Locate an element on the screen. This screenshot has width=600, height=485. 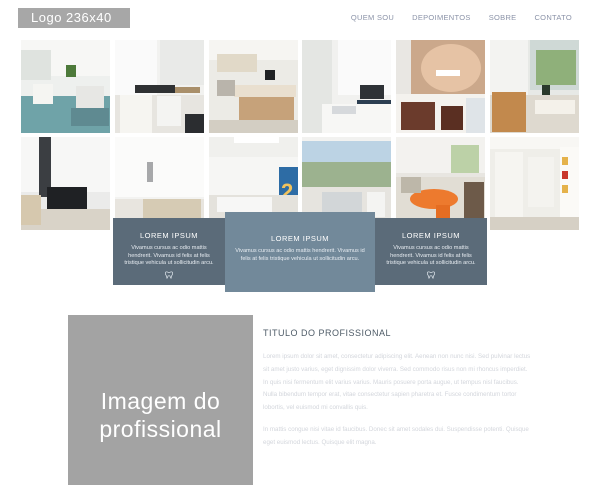
professional-image-placeholder: Imagem do profissional is located at coordinates (160, 400).